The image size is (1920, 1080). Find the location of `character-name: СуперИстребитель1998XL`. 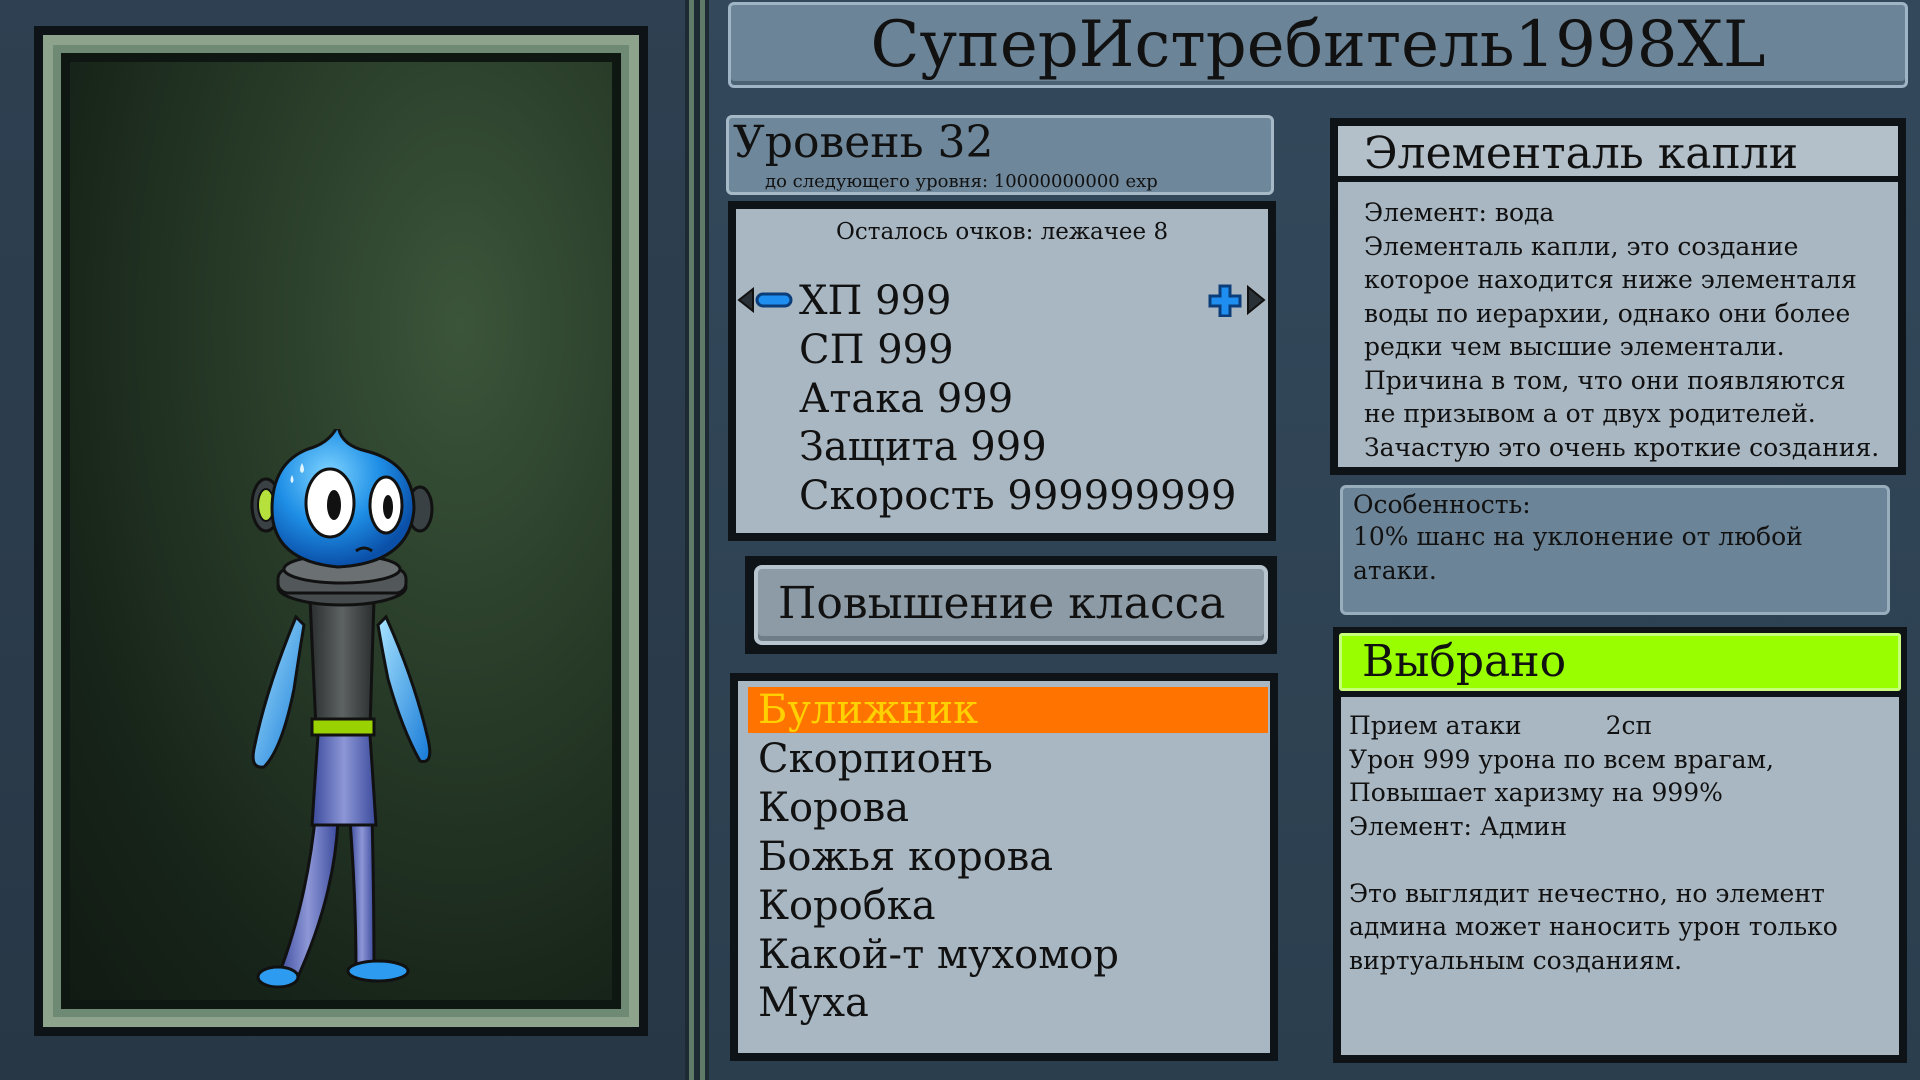

character-name: СуперИстребитель1998XL is located at coordinates (1318, 45).